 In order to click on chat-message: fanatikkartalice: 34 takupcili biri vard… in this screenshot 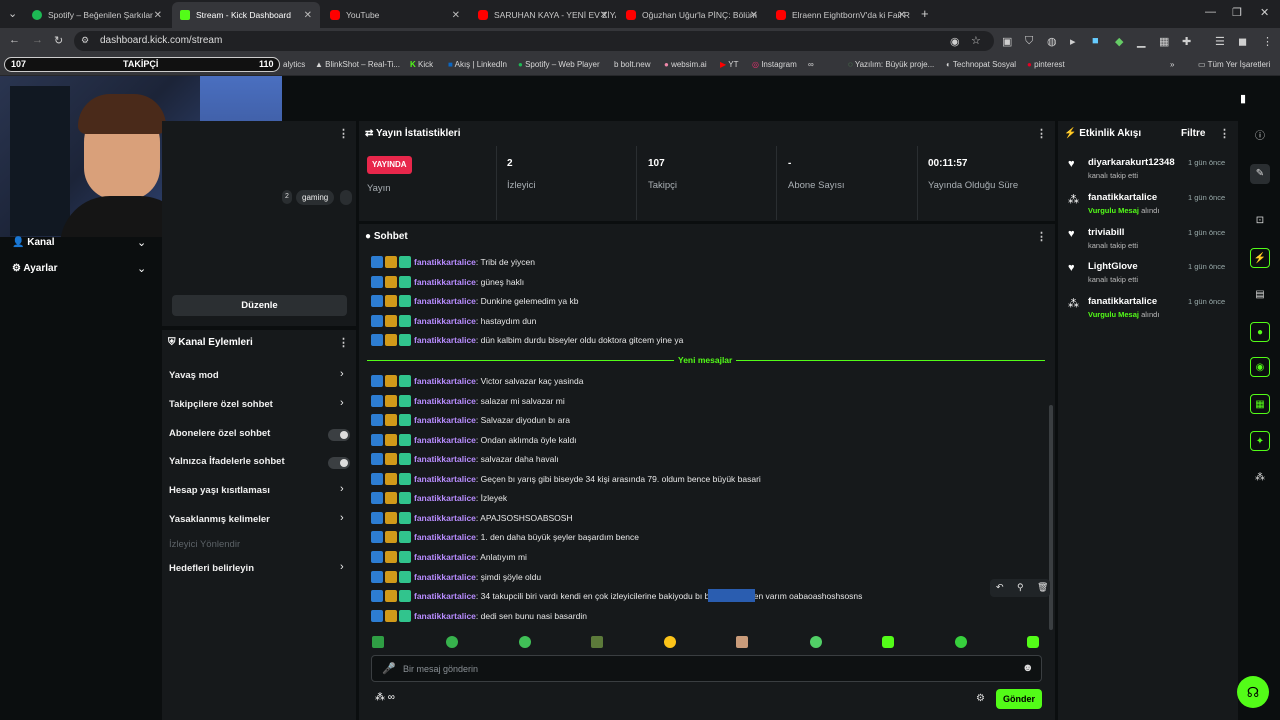, I will do `click(616, 596)`.